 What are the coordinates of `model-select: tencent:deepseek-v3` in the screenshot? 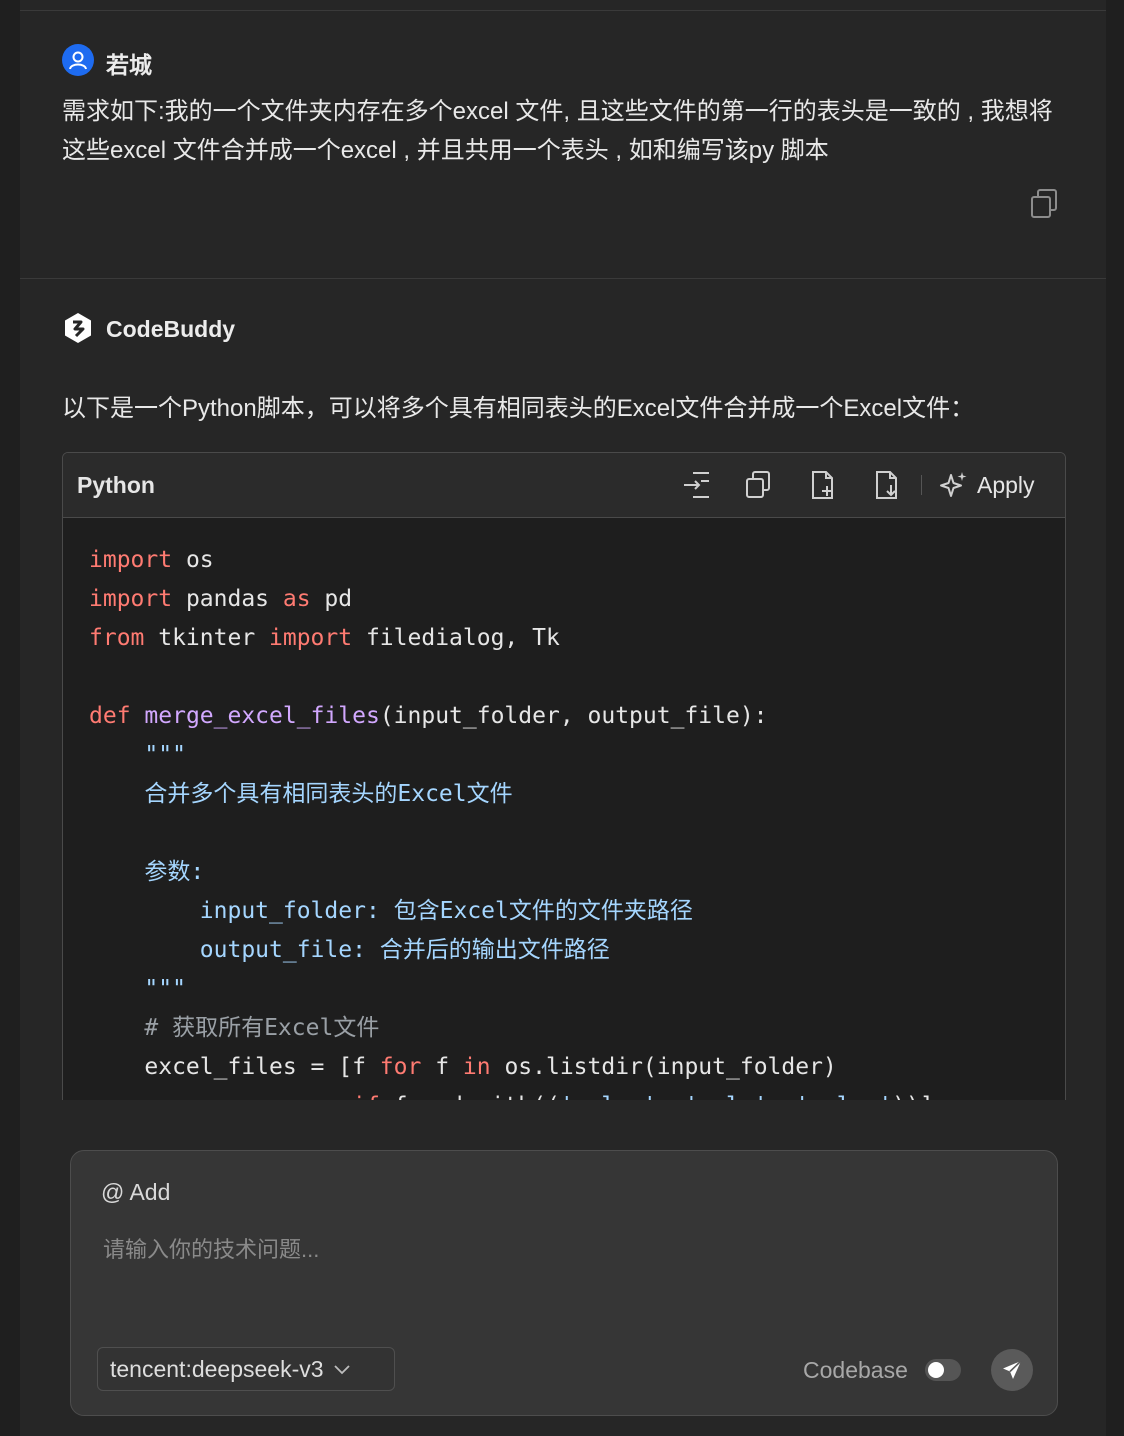 It's located at (246, 1369).